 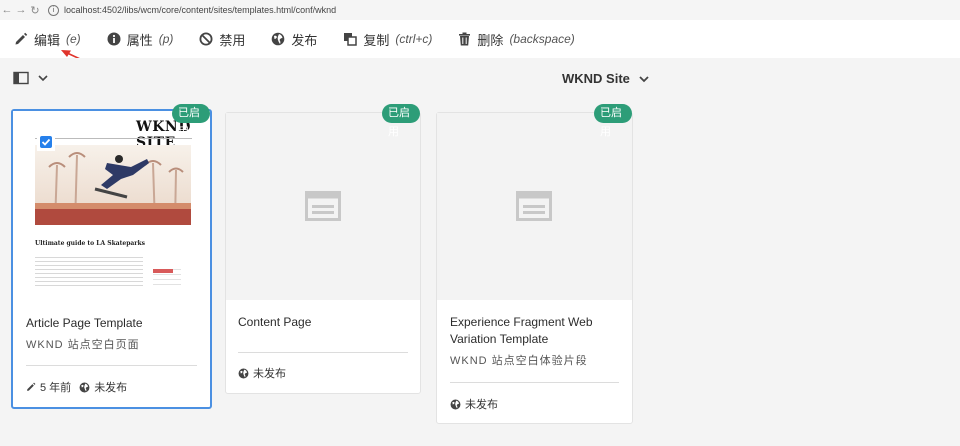 I want to click on checkmark-icon, so click(x=46, y=142).